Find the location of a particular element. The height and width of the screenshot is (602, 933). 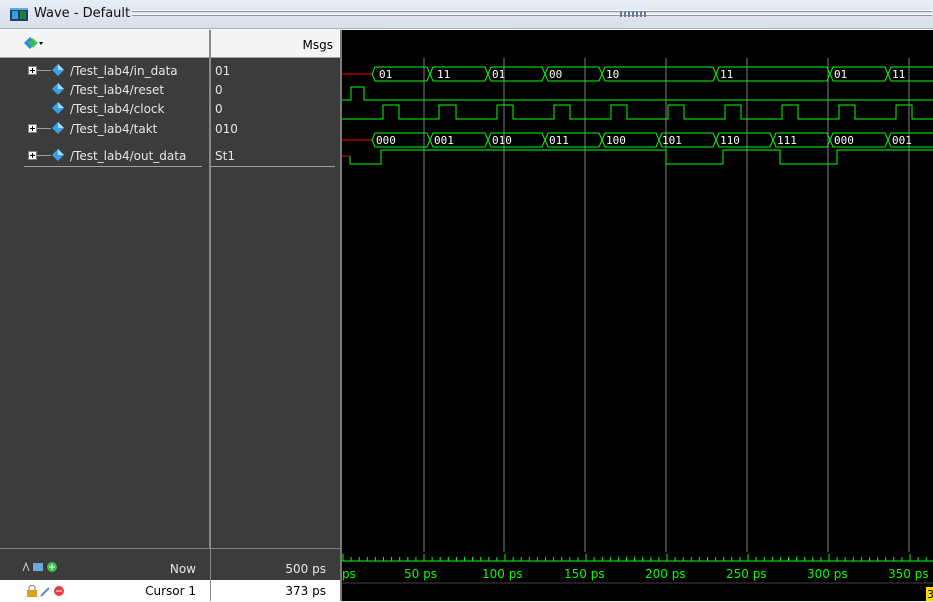

cursor-flag-label: 3 is located at coordinates (930, 594).